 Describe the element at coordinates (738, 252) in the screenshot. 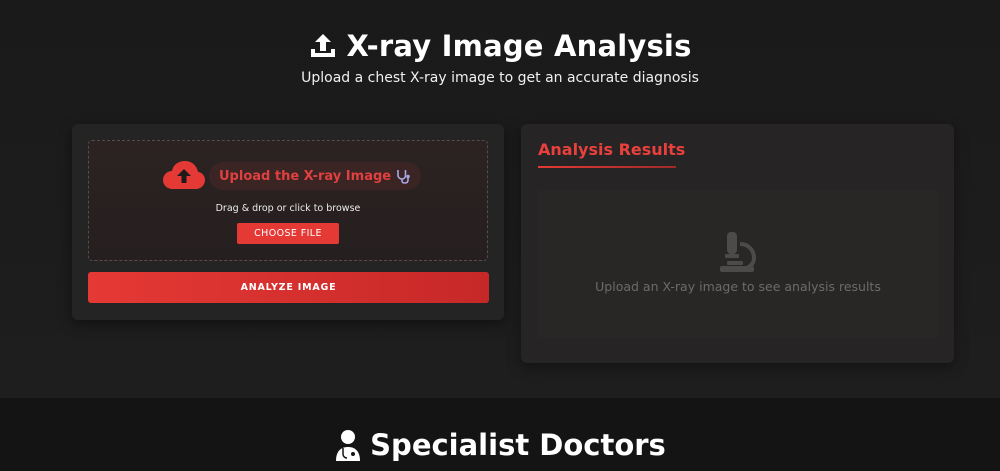

I see `microscope-icon` at that location.